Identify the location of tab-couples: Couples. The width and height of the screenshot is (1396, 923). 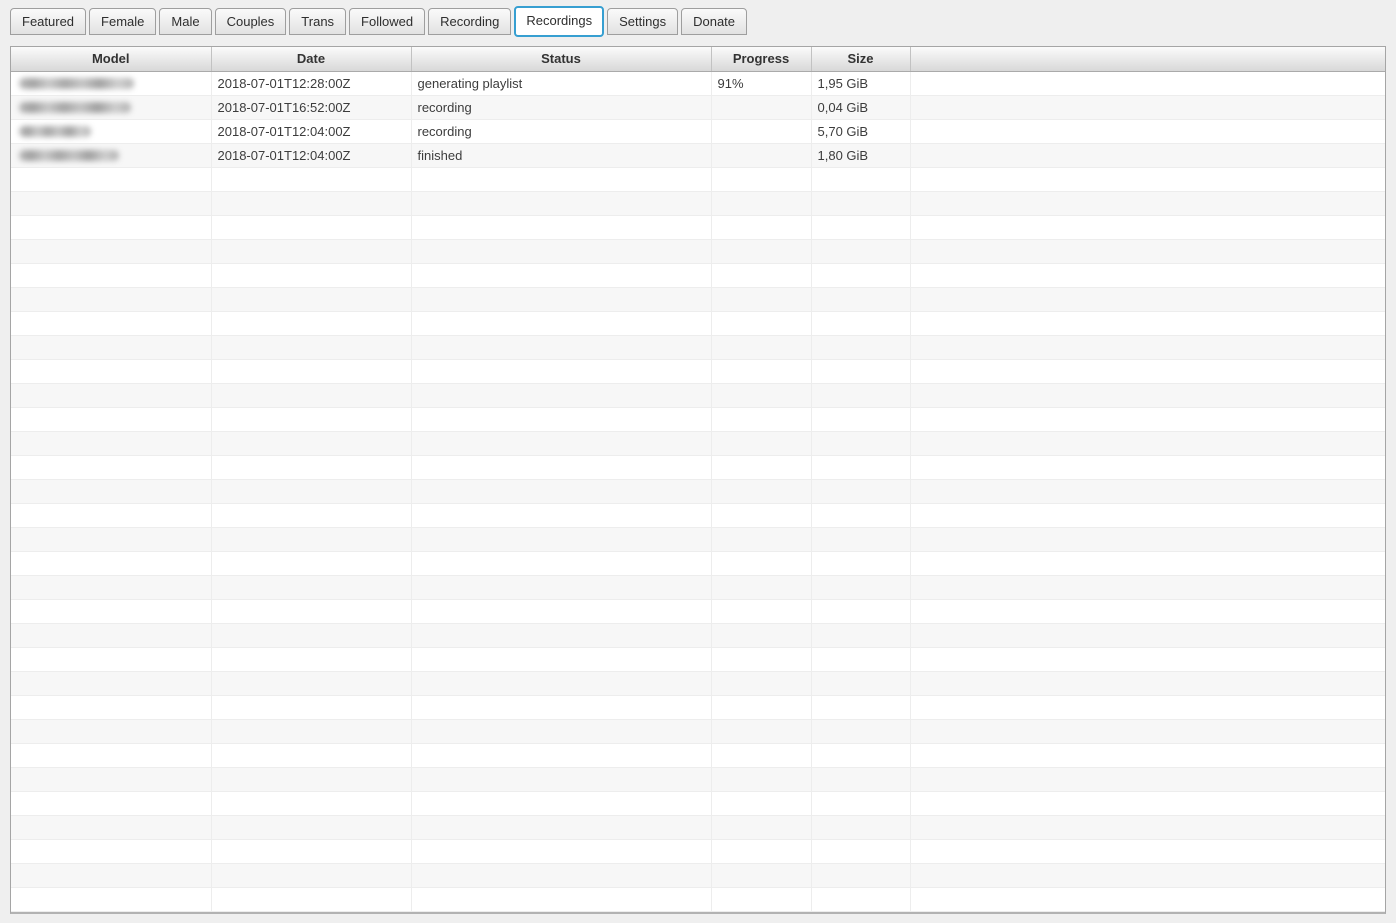
(250, 21).